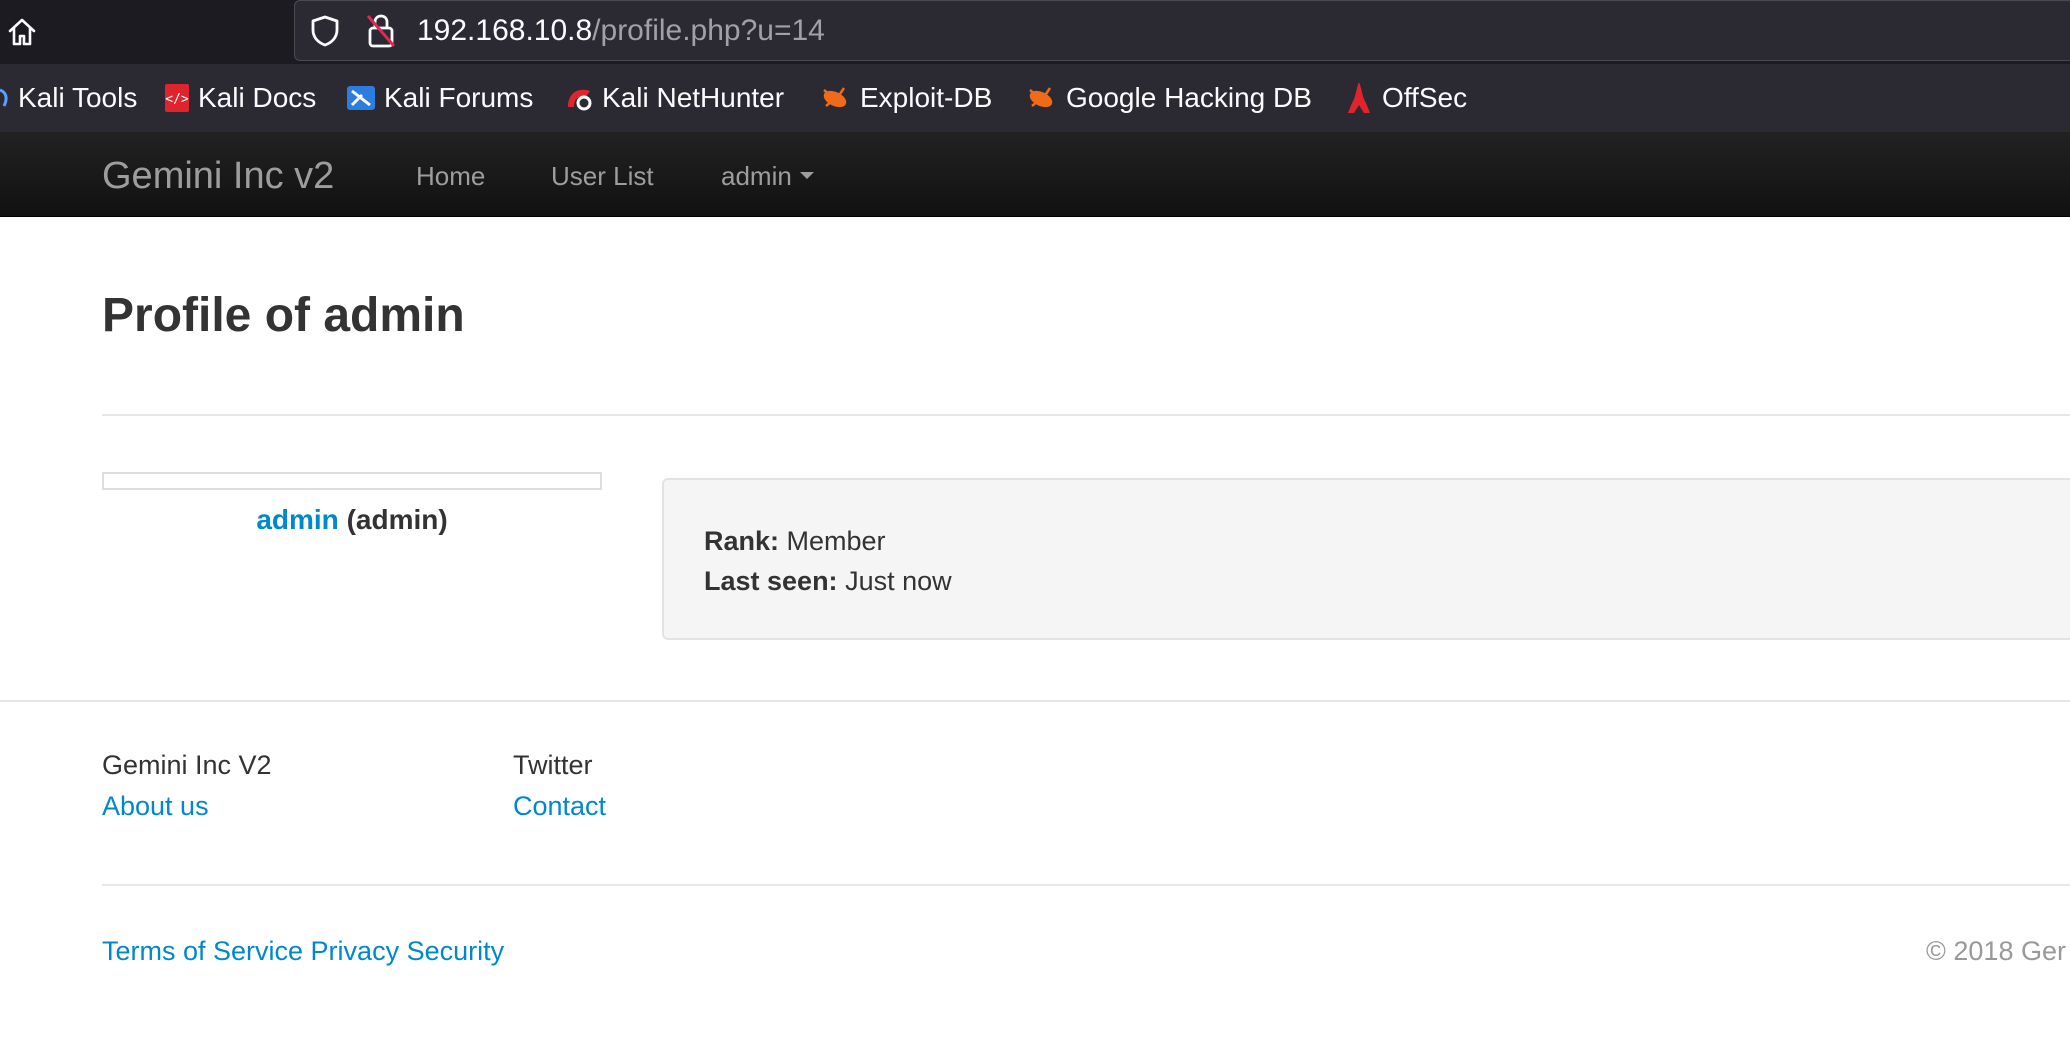  I want to click on footer-twitter-heading: Twitter, so click(553, 765).